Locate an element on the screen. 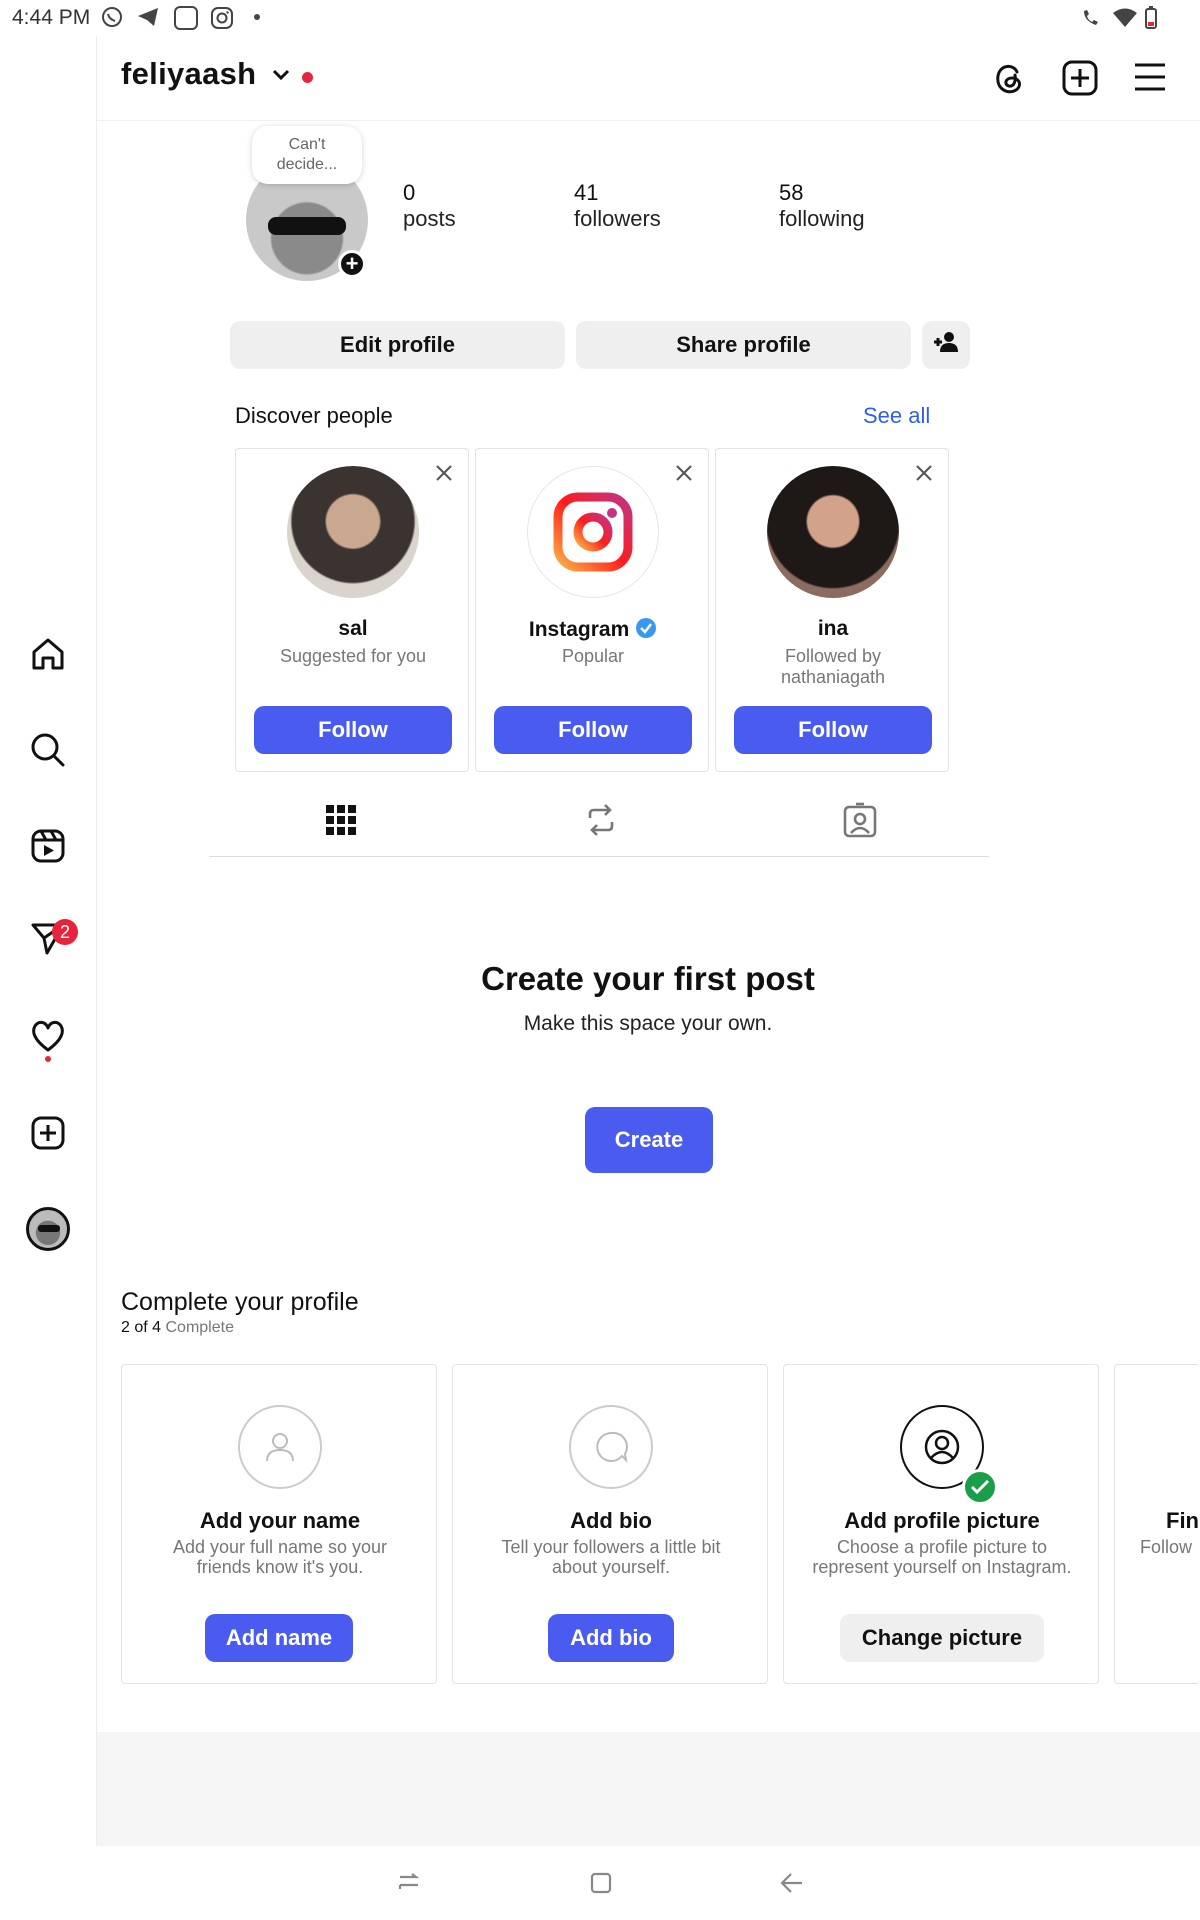 The width and height of the screenshot is (1200, 1920). verified-badge-icon is located at coordinates (646, 631).